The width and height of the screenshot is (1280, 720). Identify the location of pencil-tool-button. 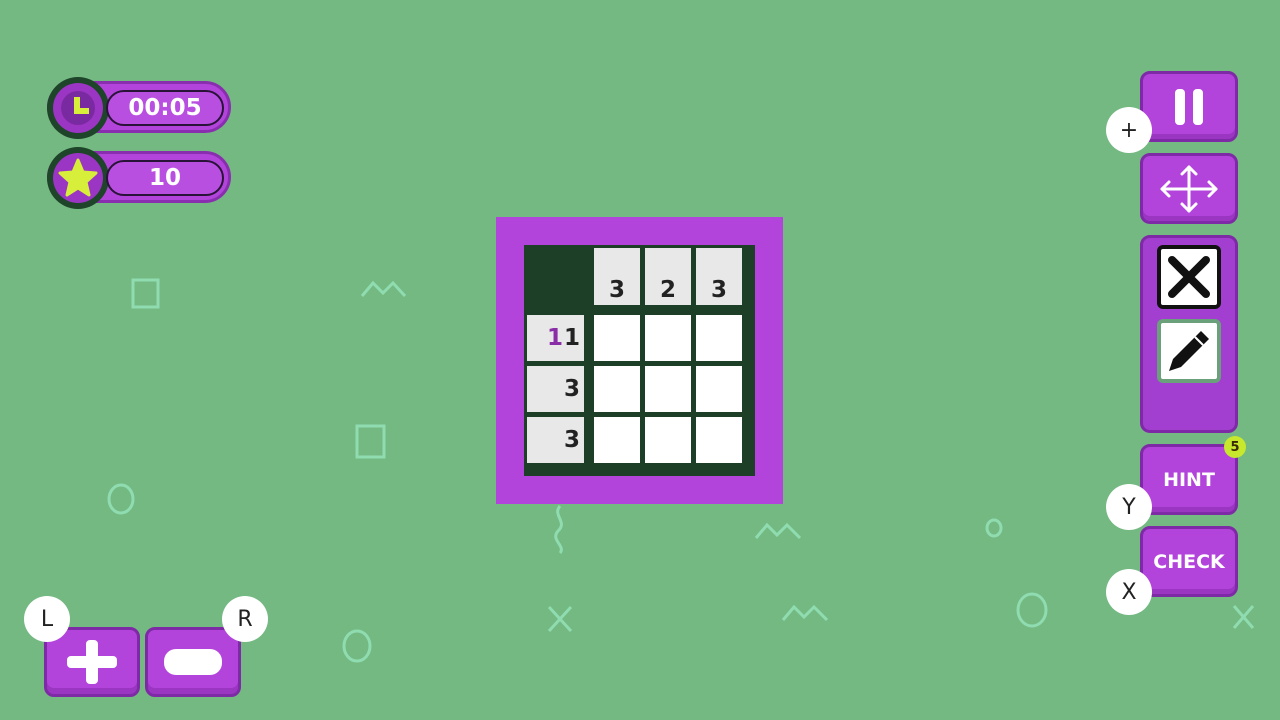
(1189, 351).